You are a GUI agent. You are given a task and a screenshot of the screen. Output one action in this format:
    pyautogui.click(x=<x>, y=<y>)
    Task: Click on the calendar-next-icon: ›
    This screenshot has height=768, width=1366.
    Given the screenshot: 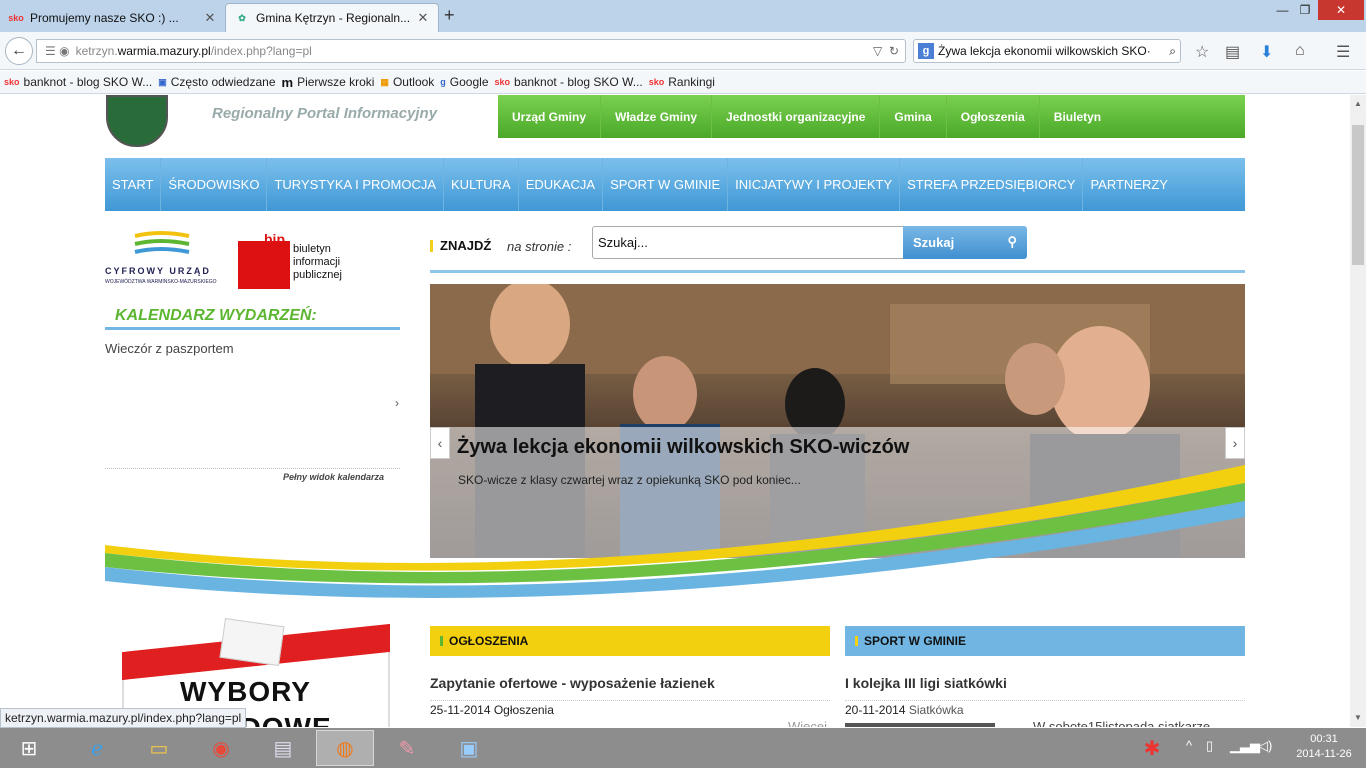 What is the action you would take?
    pyautogui.click(x=397, y=403)
    